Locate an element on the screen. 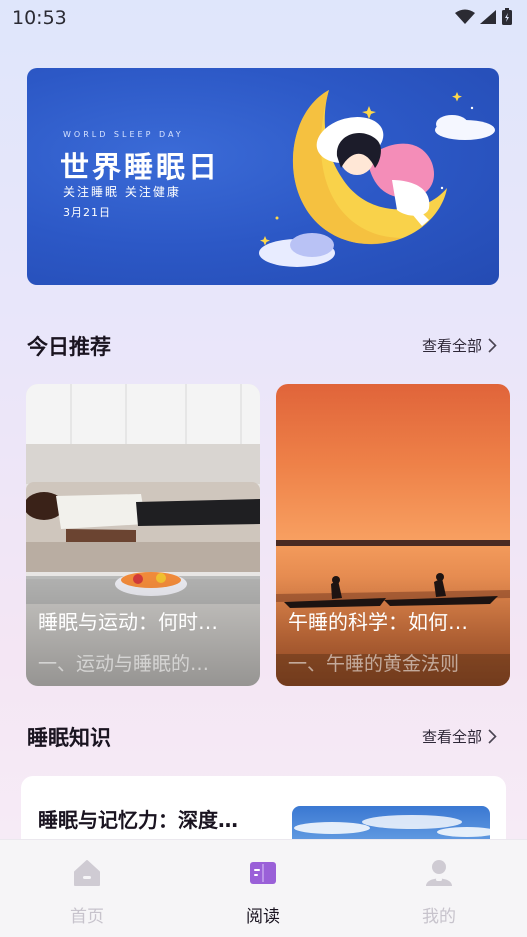 This screenshot has height=937, width=527. recommend-card: 午睡的科学：如何… 一、午睡的黄金法则 is located at coordinates (393, 535).